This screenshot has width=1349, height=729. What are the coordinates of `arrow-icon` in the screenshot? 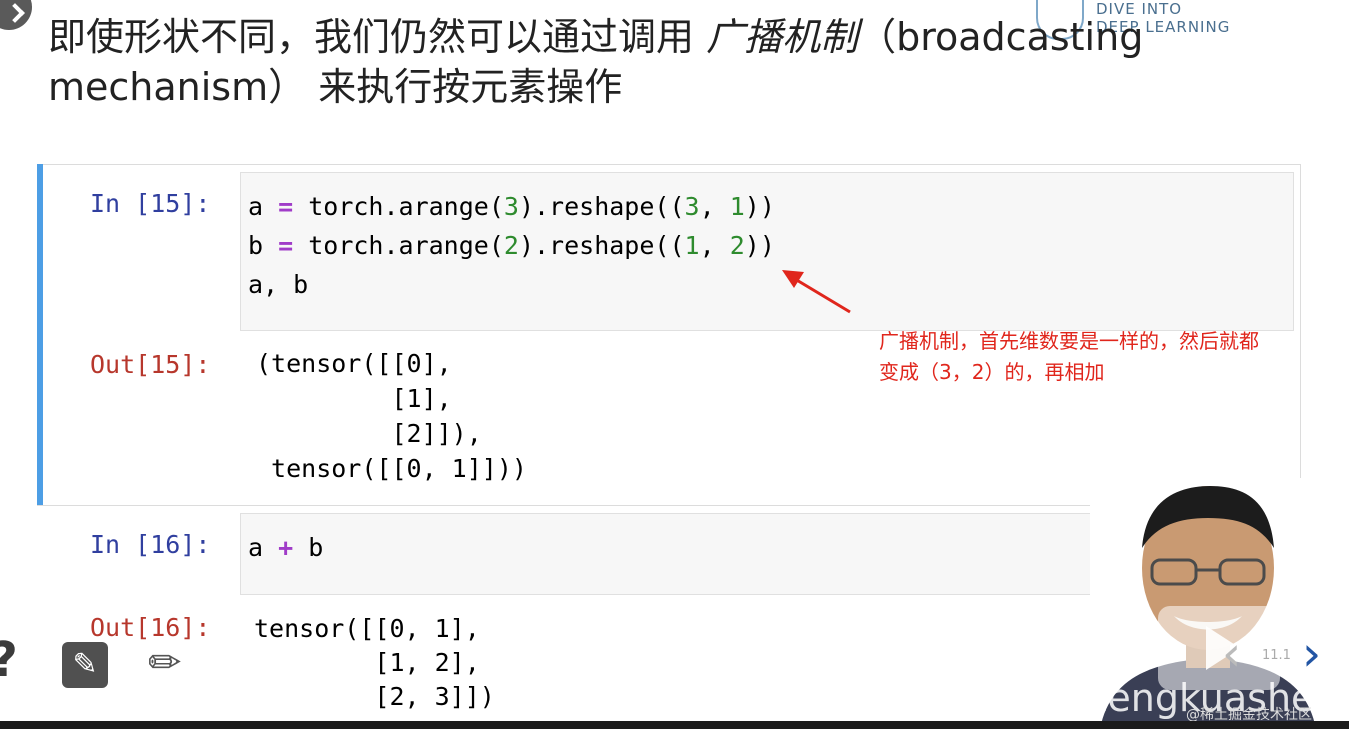 It's located at (16, 15).